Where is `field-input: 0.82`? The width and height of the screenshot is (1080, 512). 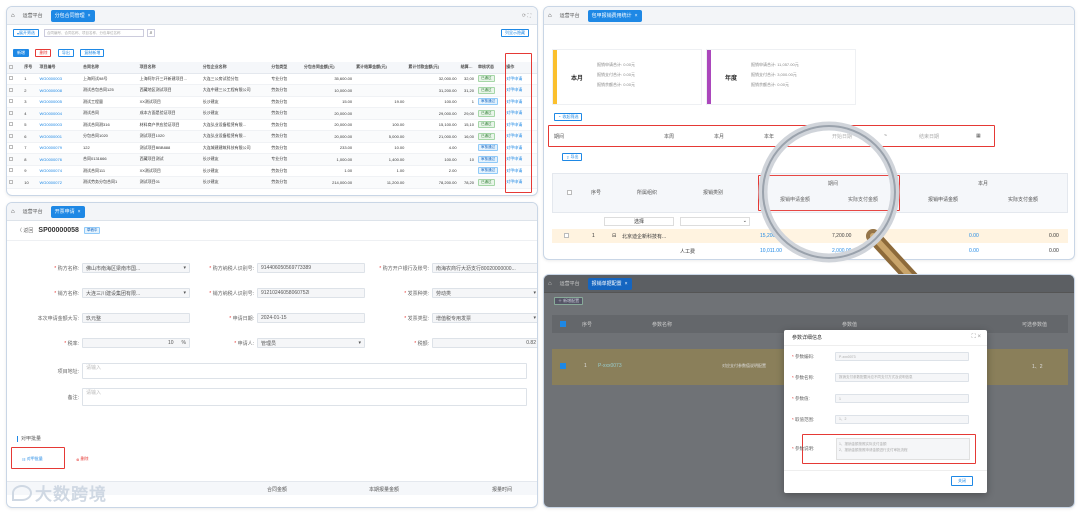 field-input: 0.82 is located at coordinates (484, 343).